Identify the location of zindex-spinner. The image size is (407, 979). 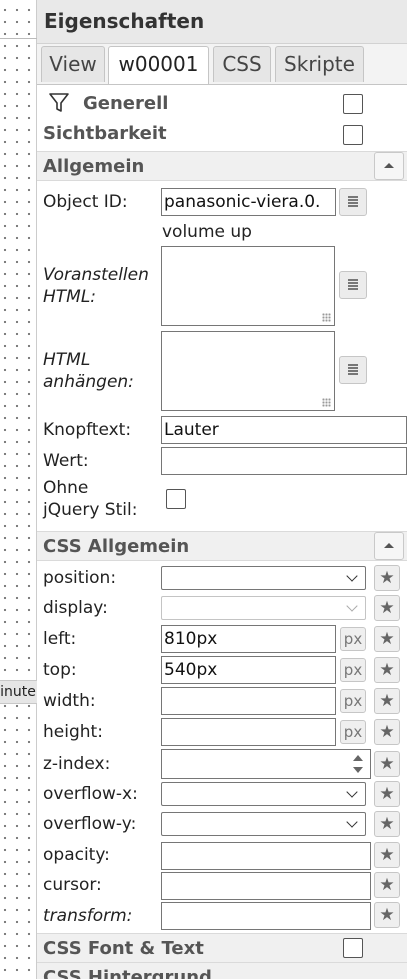
(358, 764).